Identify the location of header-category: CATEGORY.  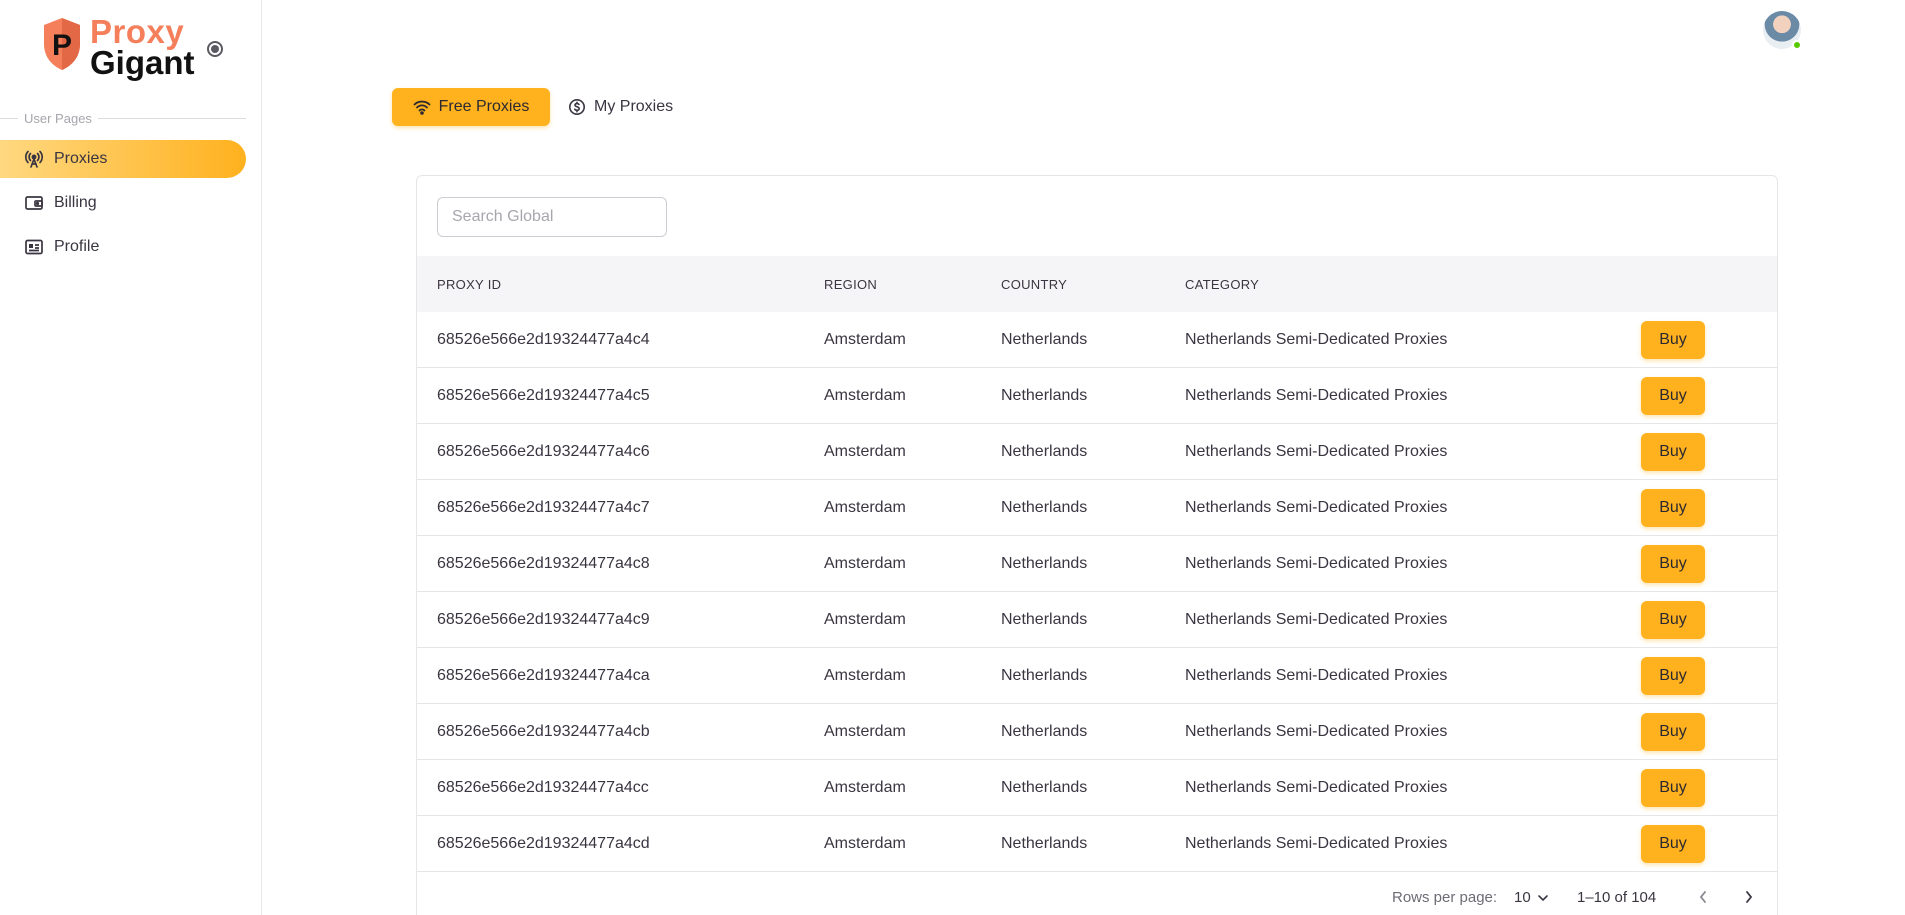
(1222, 284).